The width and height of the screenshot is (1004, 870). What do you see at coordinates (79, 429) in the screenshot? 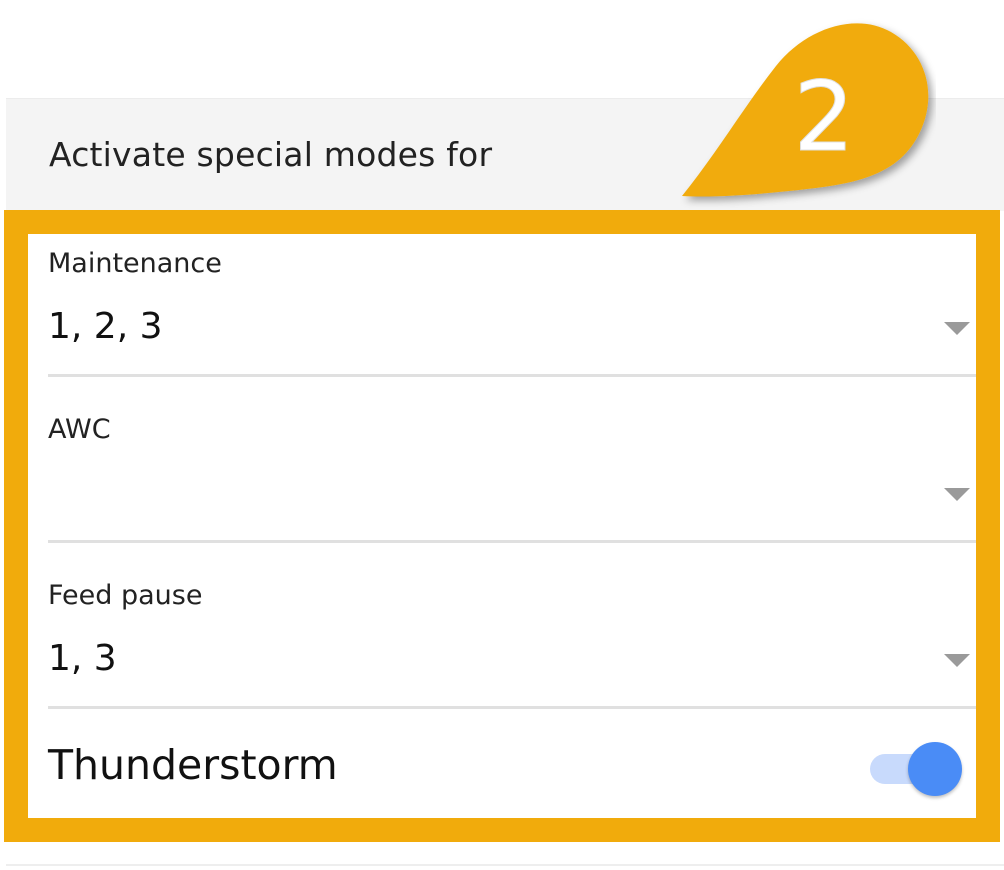
I see `awc-label: AWC` at bounding box center [79, 429].